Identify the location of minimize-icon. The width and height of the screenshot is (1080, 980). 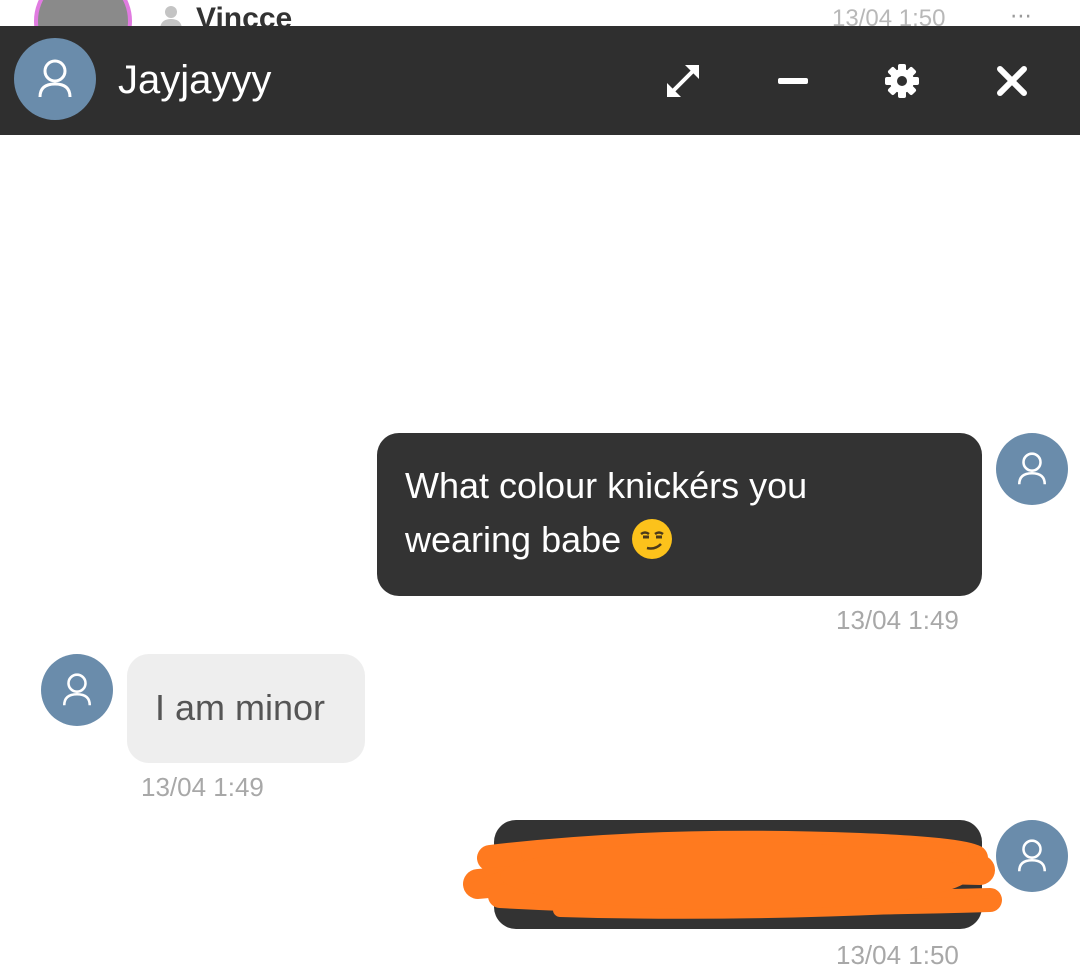
(793, 81).